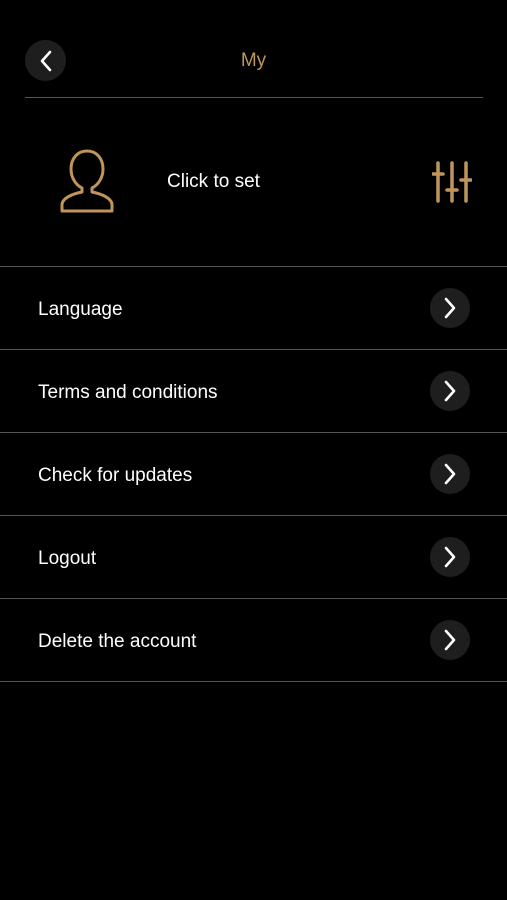 Image resolution: width=507 pixels, height=900 pixels. What do you see at coordinates (253, 390) in the screenshot?
I see `menu-item-terms: Terms and conditions` at bounding box center [253, 390].